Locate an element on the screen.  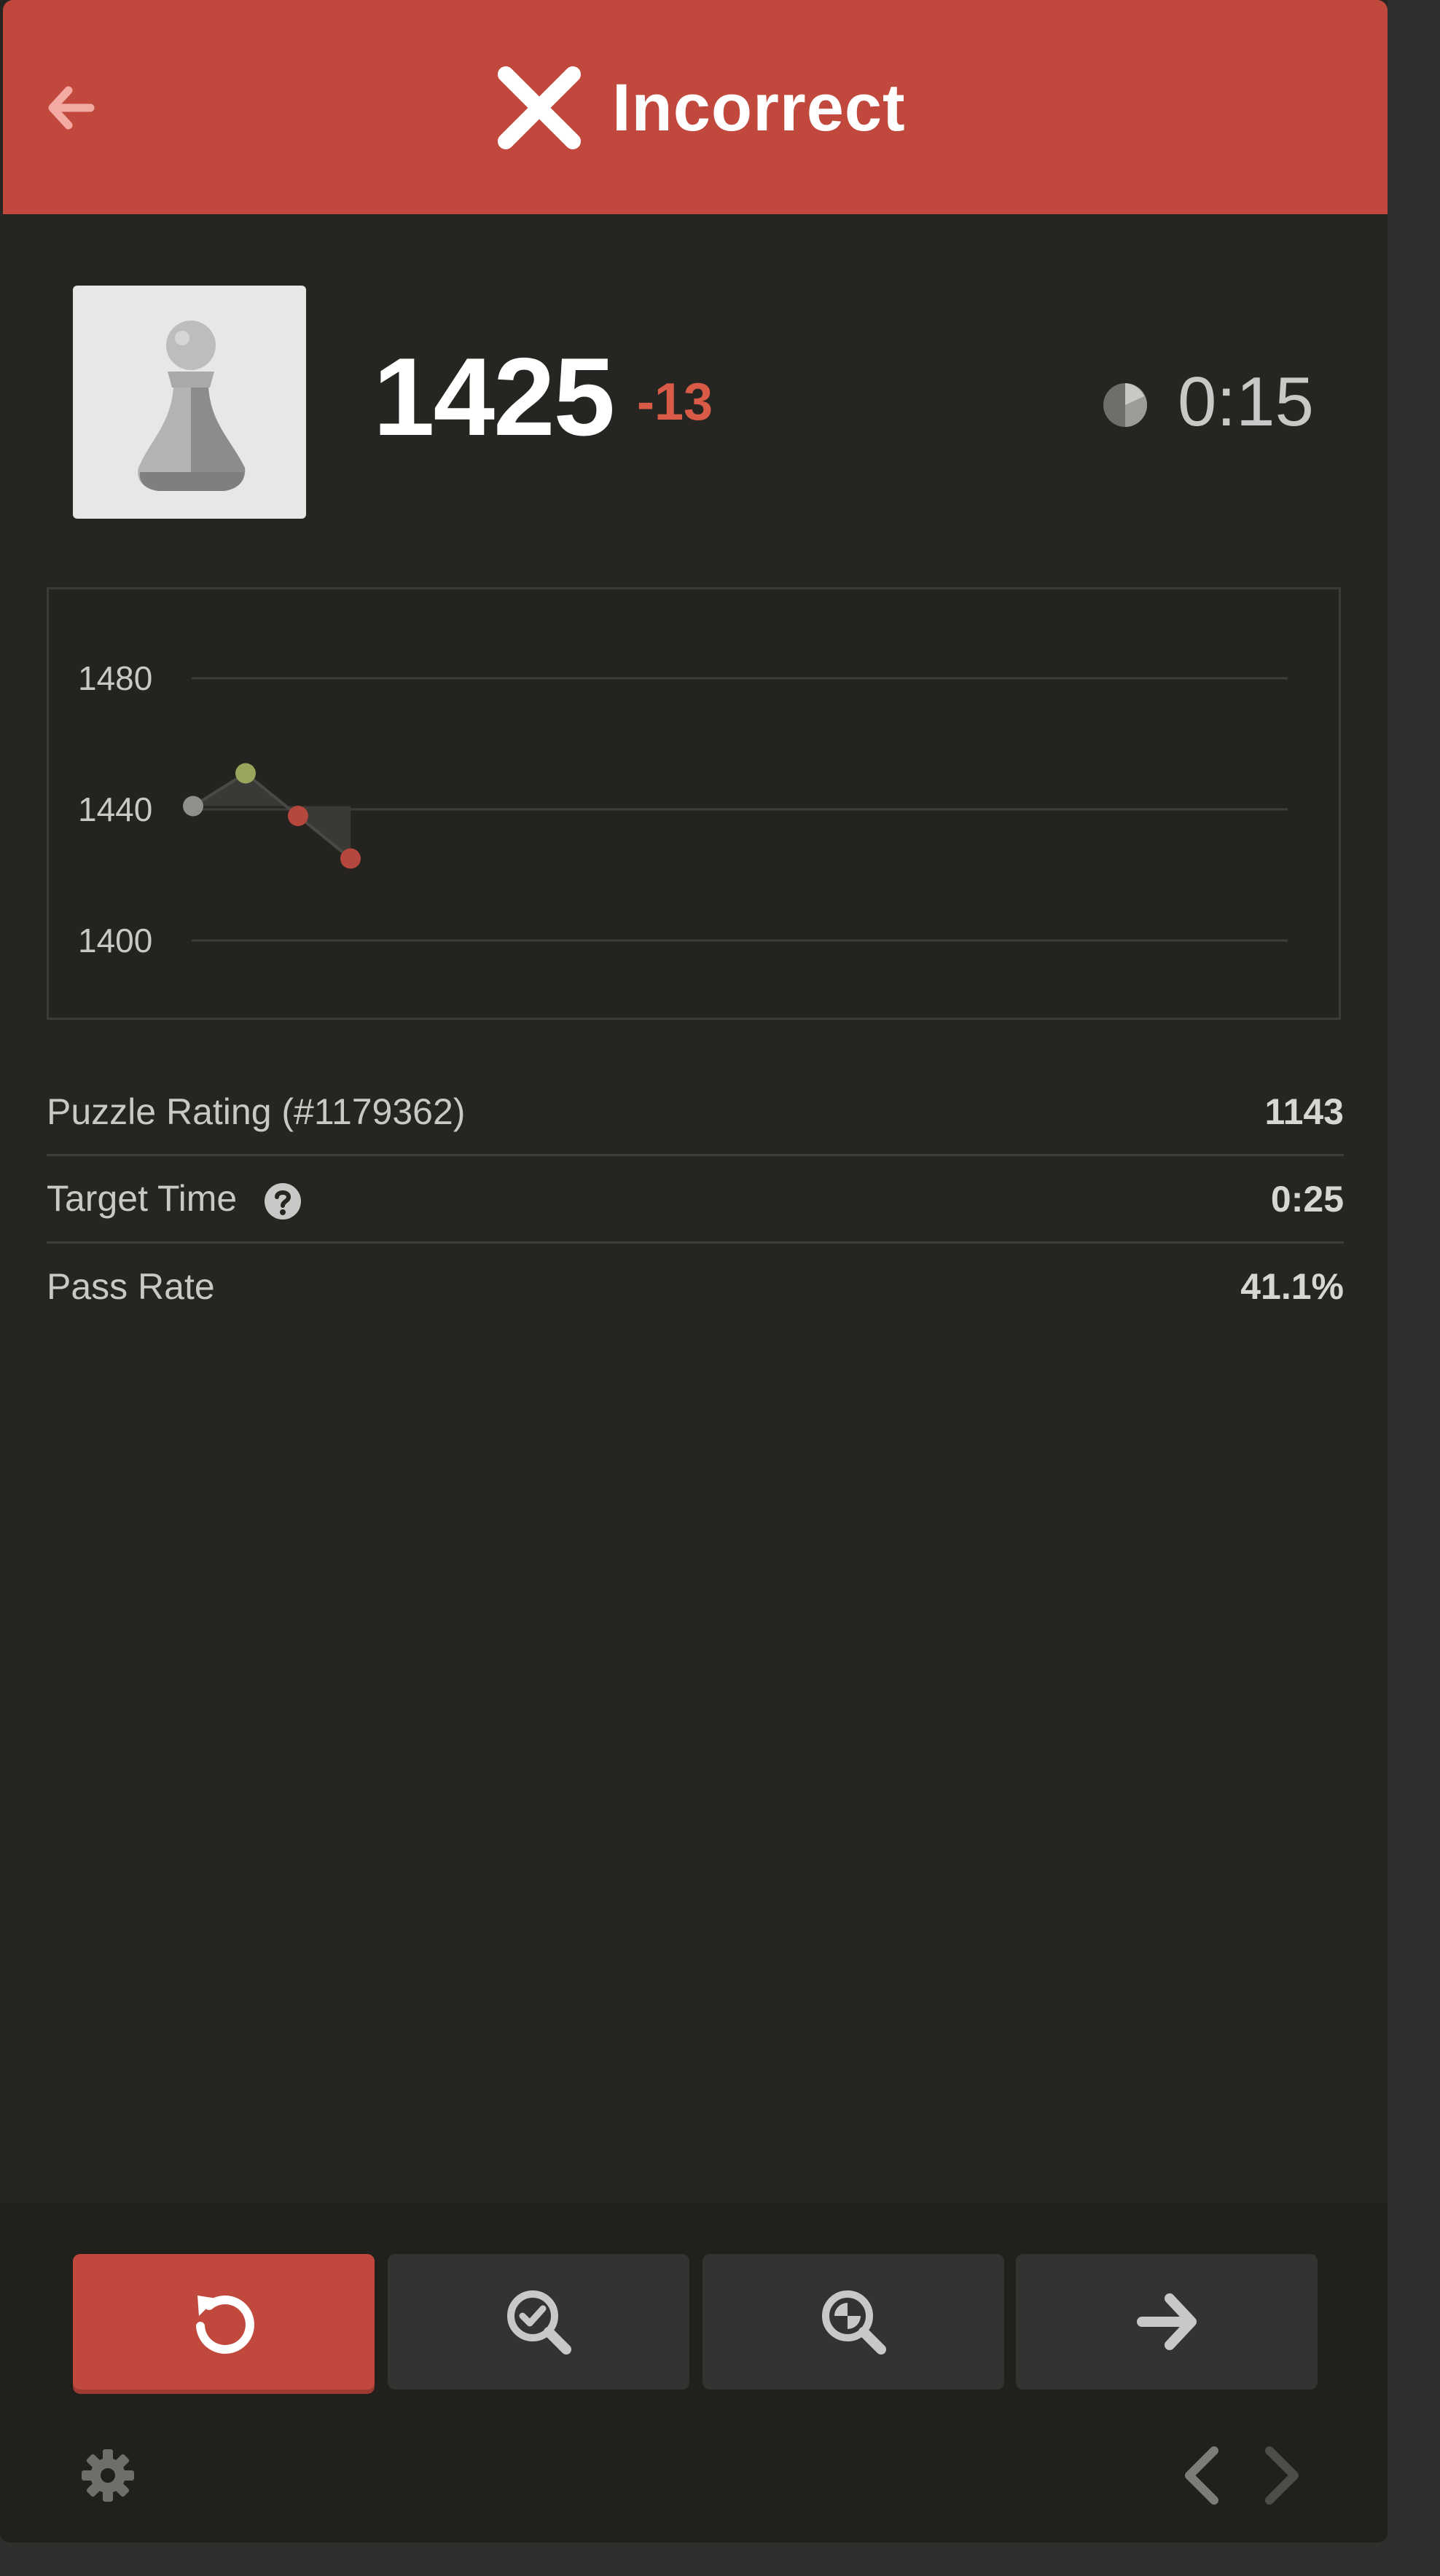
magnify-check-icon is located at coordinates (539, 2322).